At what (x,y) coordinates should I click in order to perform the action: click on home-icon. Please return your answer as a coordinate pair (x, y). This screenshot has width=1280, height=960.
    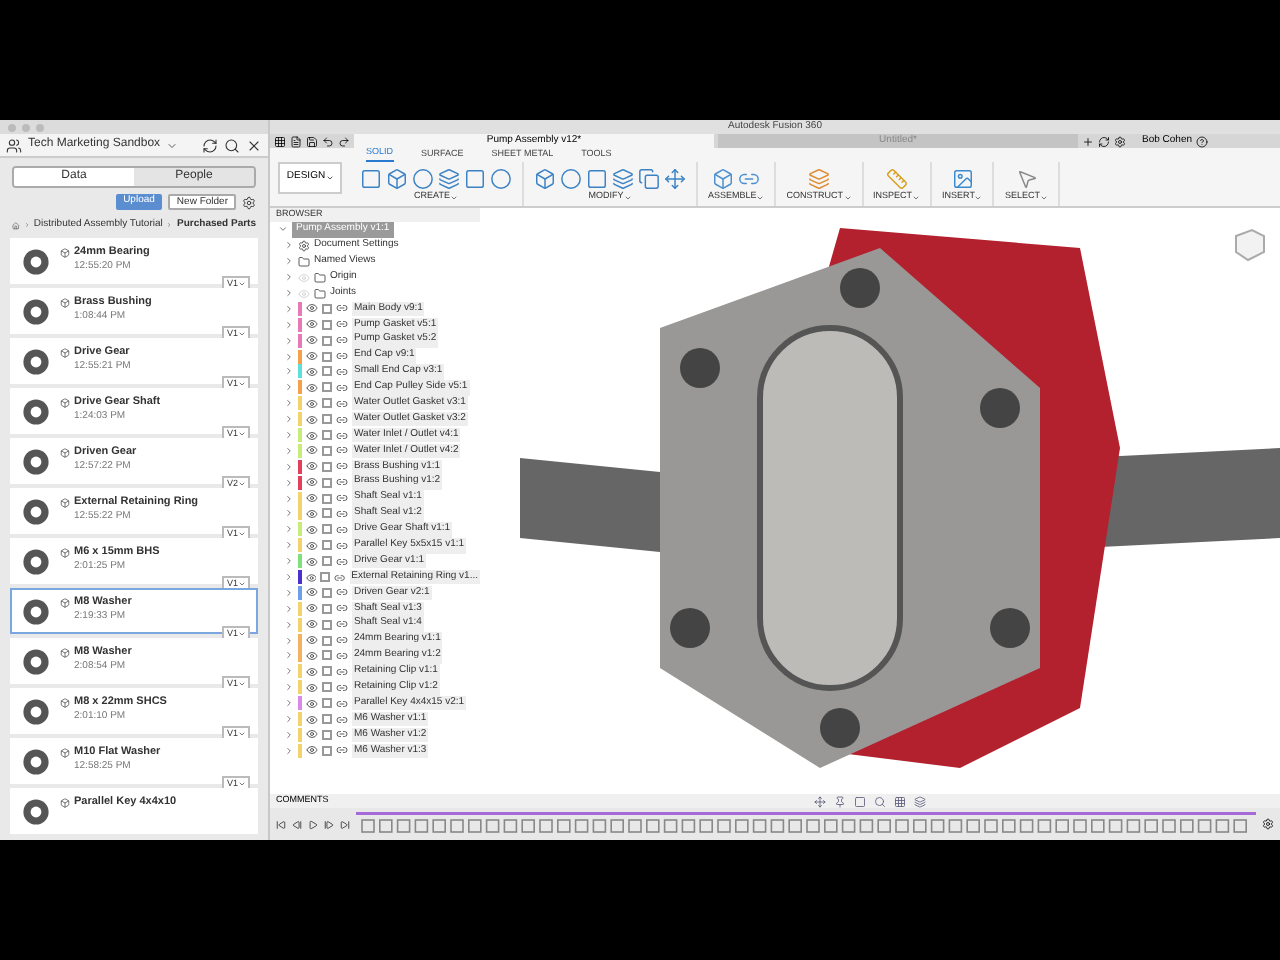
    Looking at the image, I should click on (16, 225).